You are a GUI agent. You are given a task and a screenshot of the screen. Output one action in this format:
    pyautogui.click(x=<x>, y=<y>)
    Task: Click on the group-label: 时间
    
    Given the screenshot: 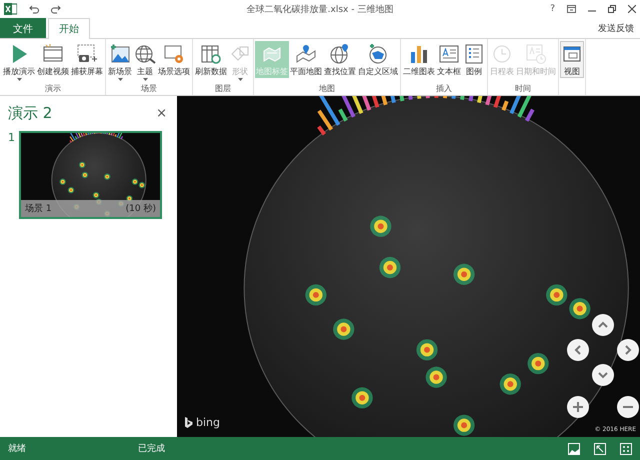 What is the action you would take?
    pyautogui.click(x=523, y=88)
    